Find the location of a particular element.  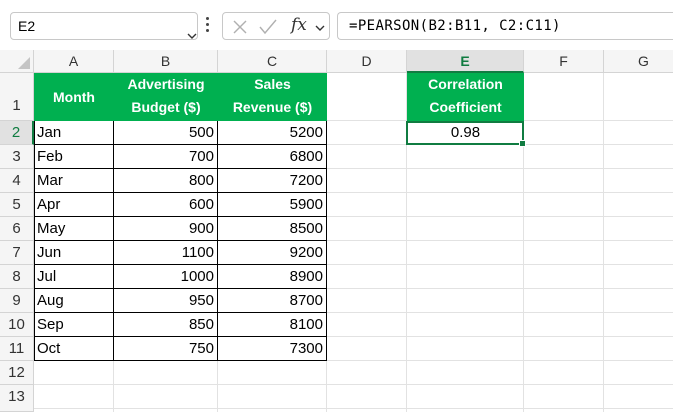

cell-revenue: 8100 is located at coordinates (272, 325).